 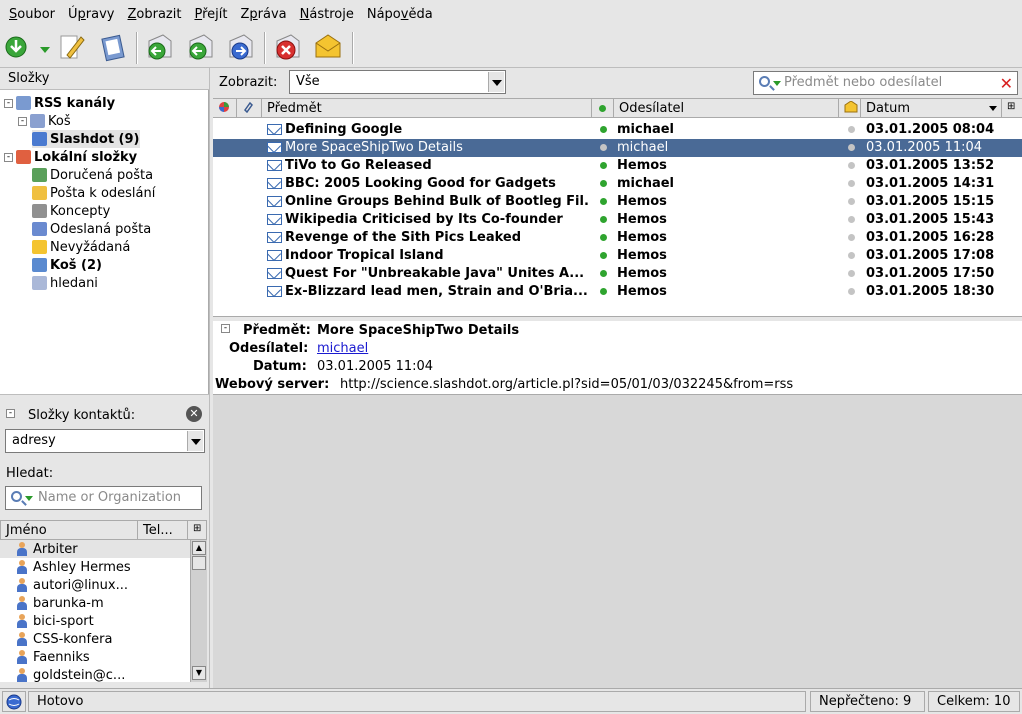 I want to click on scroll-down-icon: ▼, so click(x=199, y=673).